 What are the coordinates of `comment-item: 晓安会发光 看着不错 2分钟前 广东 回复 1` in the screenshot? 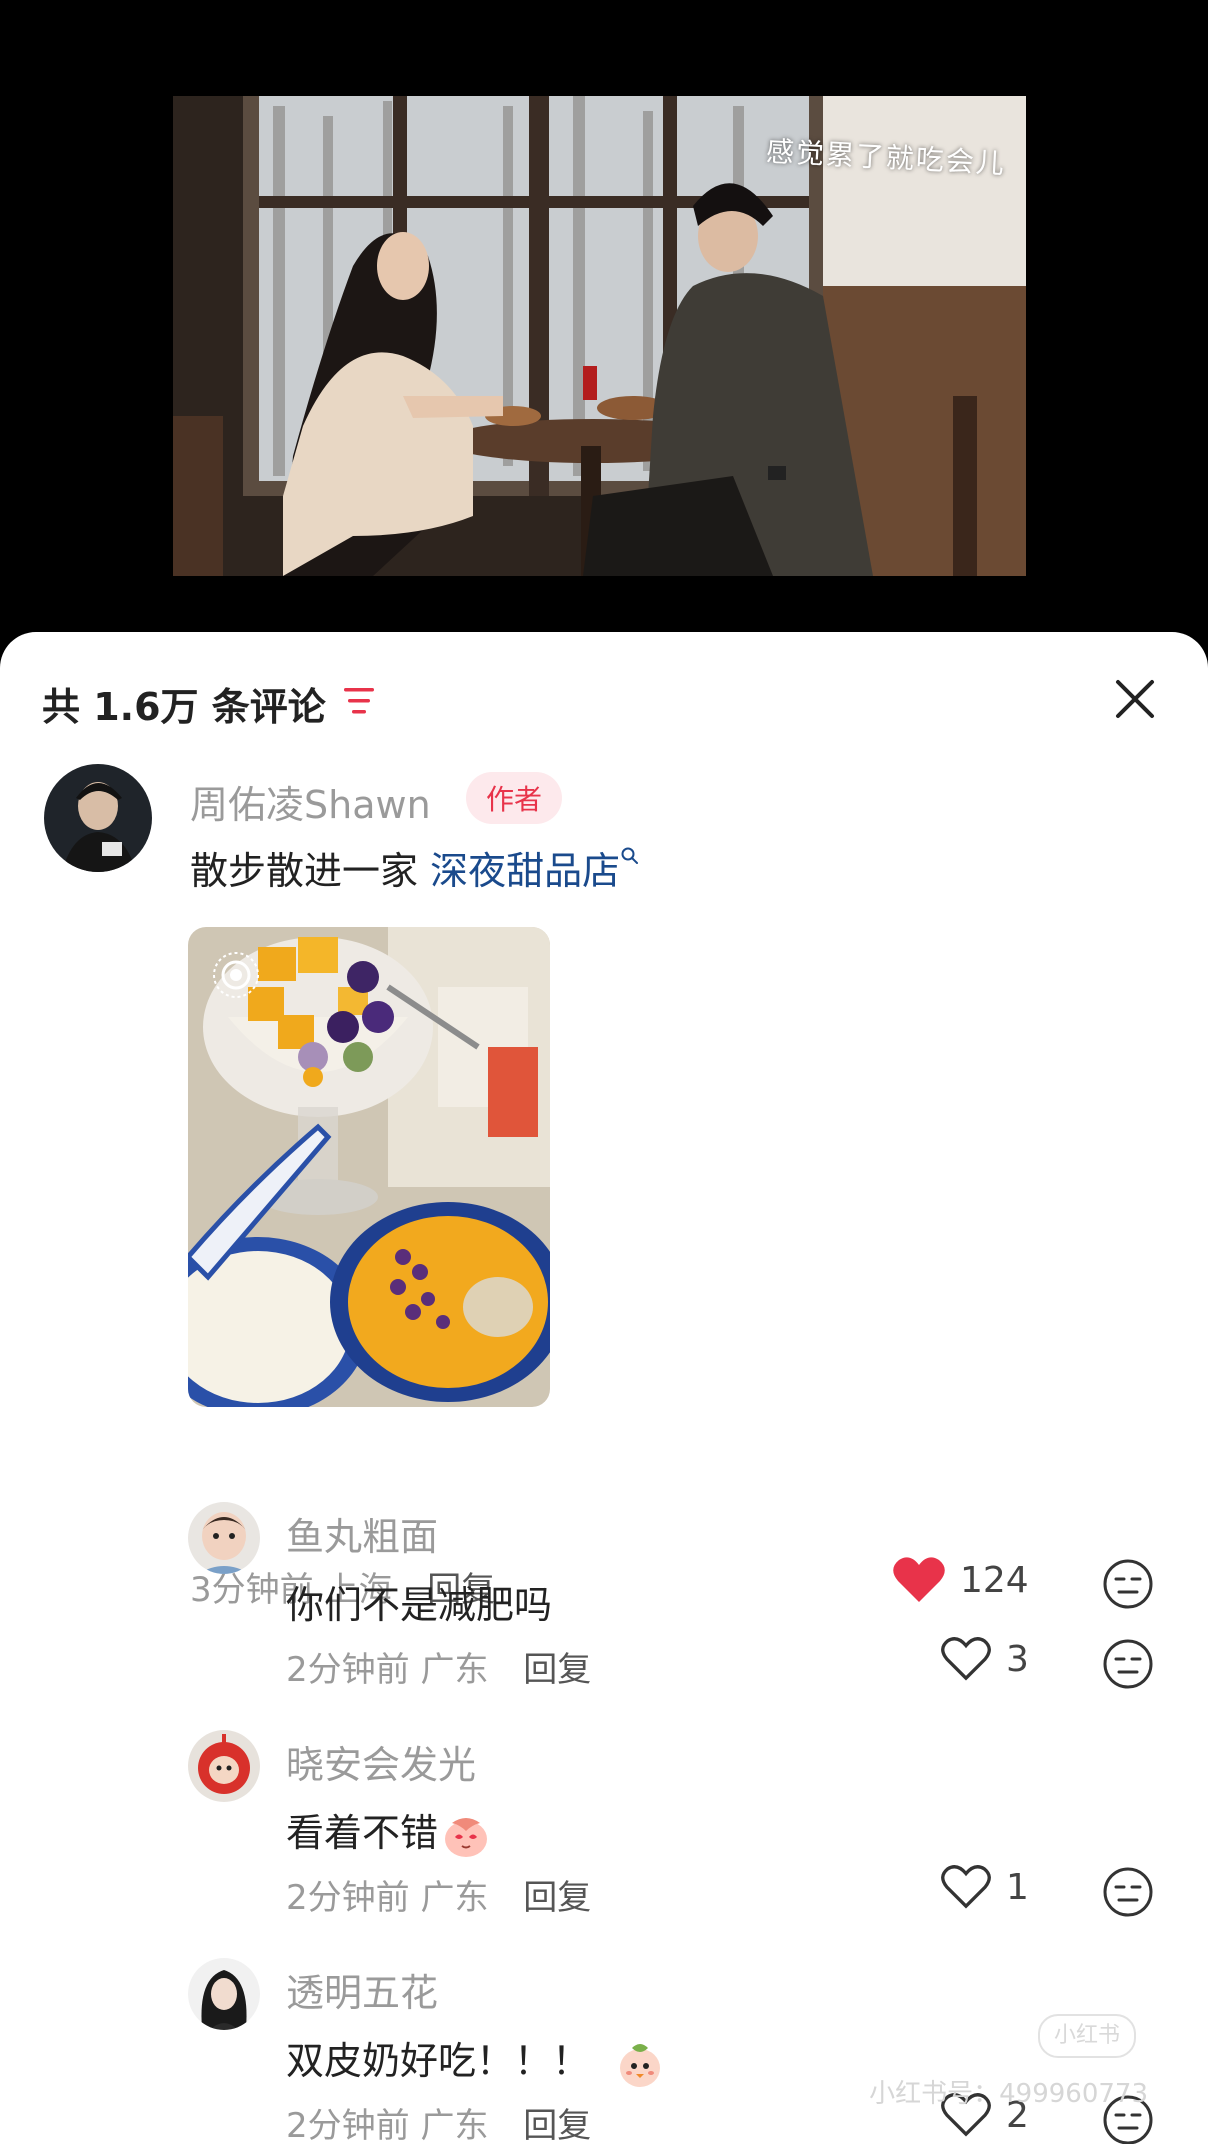 It's located at (604, 1840).